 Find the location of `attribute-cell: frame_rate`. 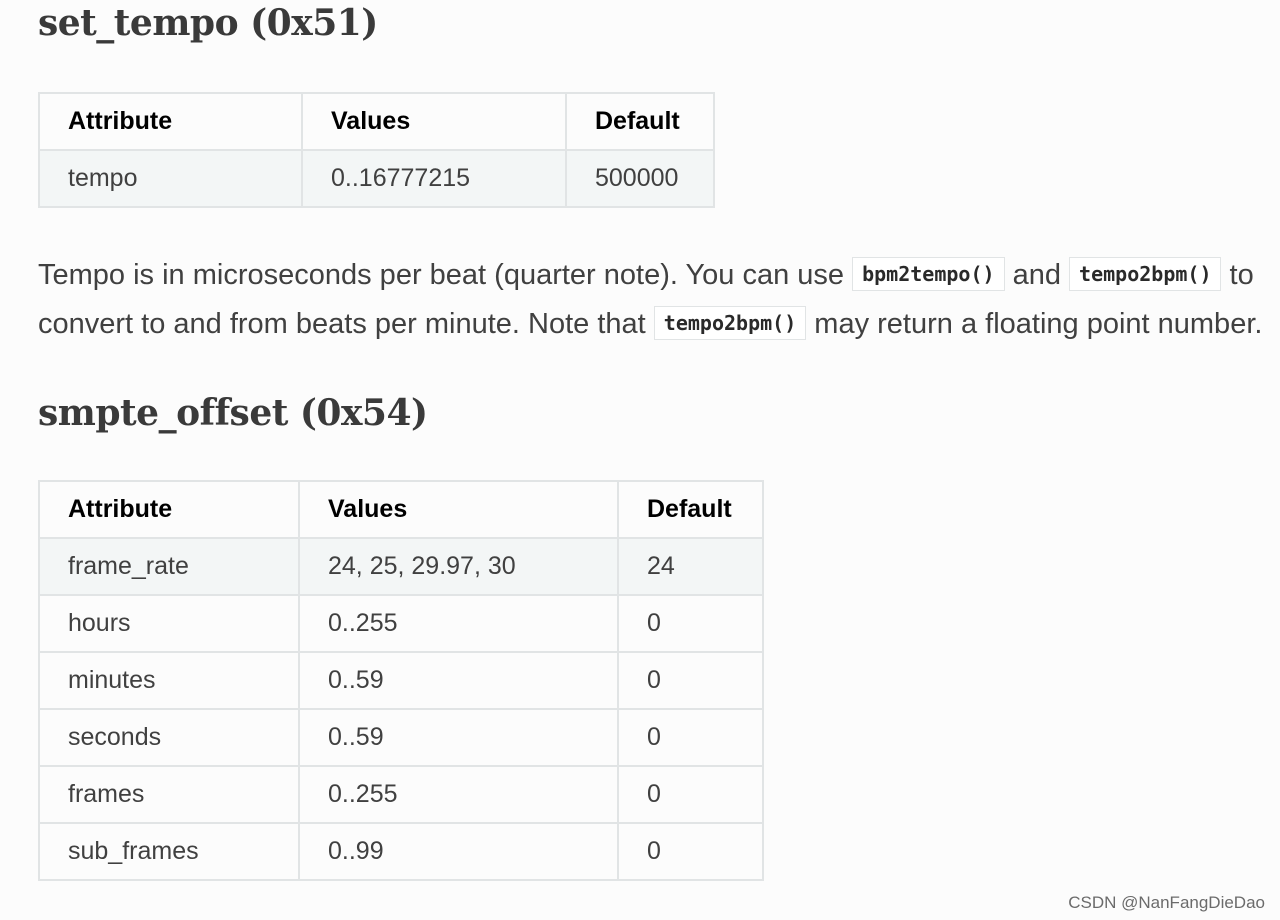

attribute-cell: frame_rate is located at coordinates (169, 566).